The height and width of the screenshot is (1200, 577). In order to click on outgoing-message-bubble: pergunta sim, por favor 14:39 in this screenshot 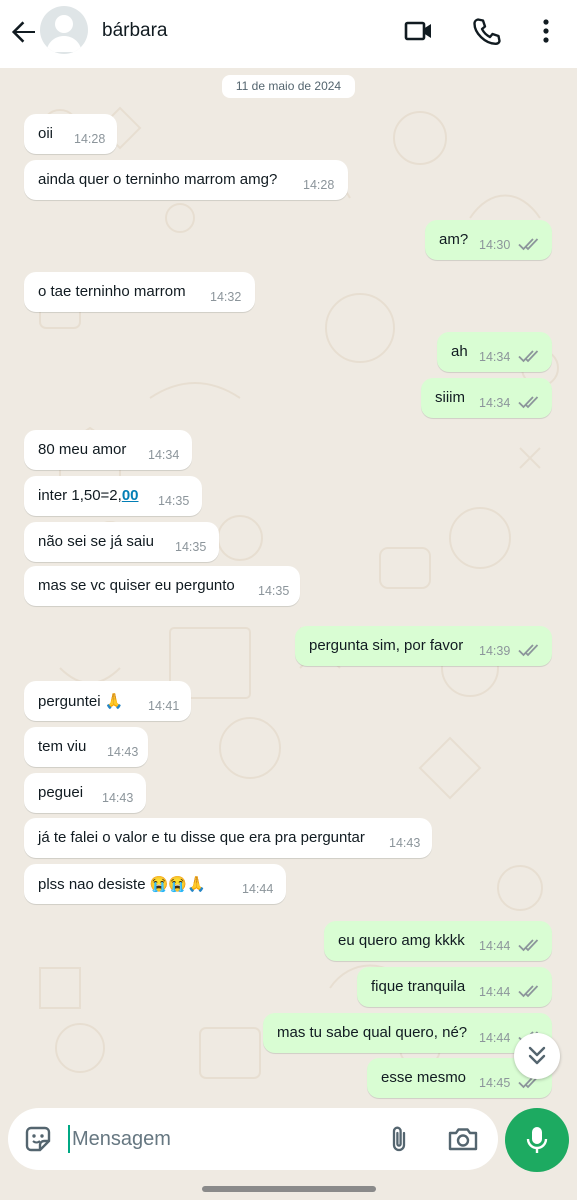, I will do `click(423, 646)`.